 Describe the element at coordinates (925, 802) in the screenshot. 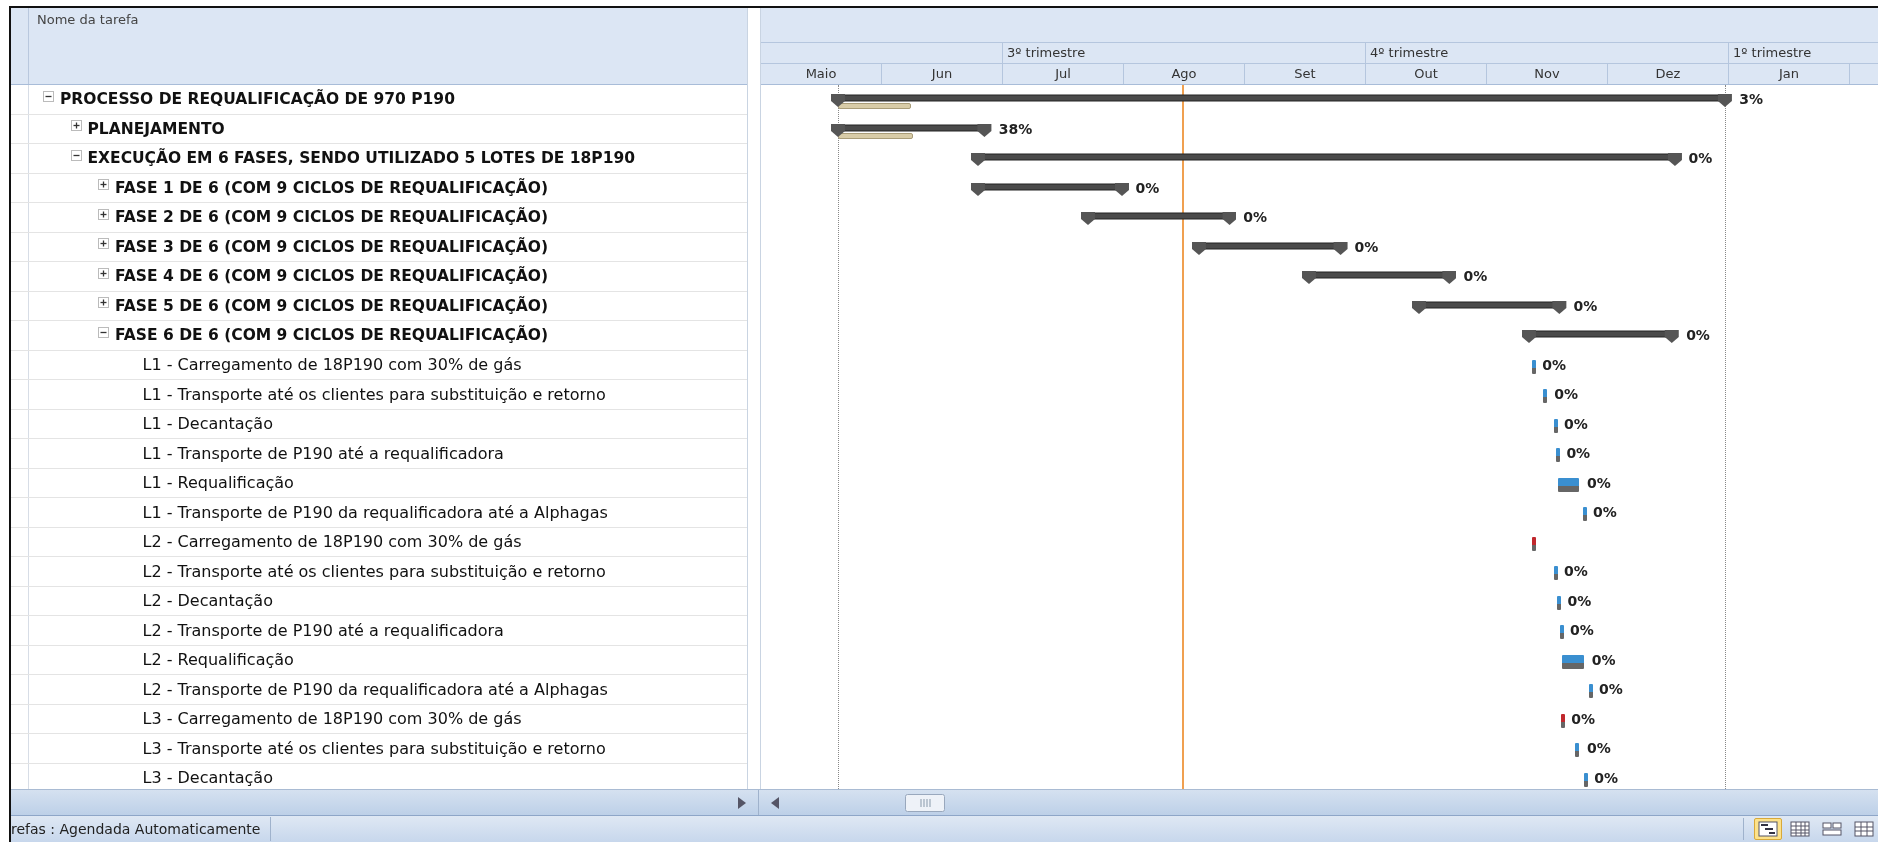

I see `scroll-thumb` at that location.